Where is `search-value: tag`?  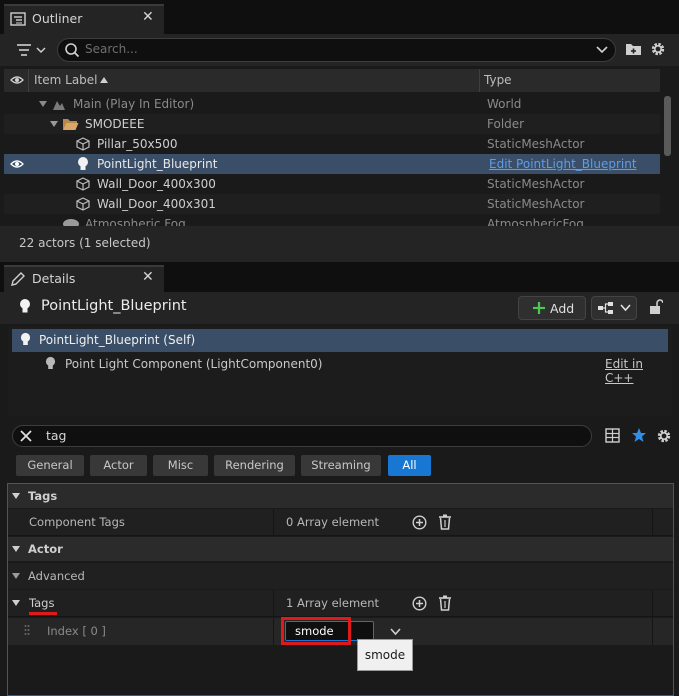
search-value: tag is located at coordinates (56, 435).